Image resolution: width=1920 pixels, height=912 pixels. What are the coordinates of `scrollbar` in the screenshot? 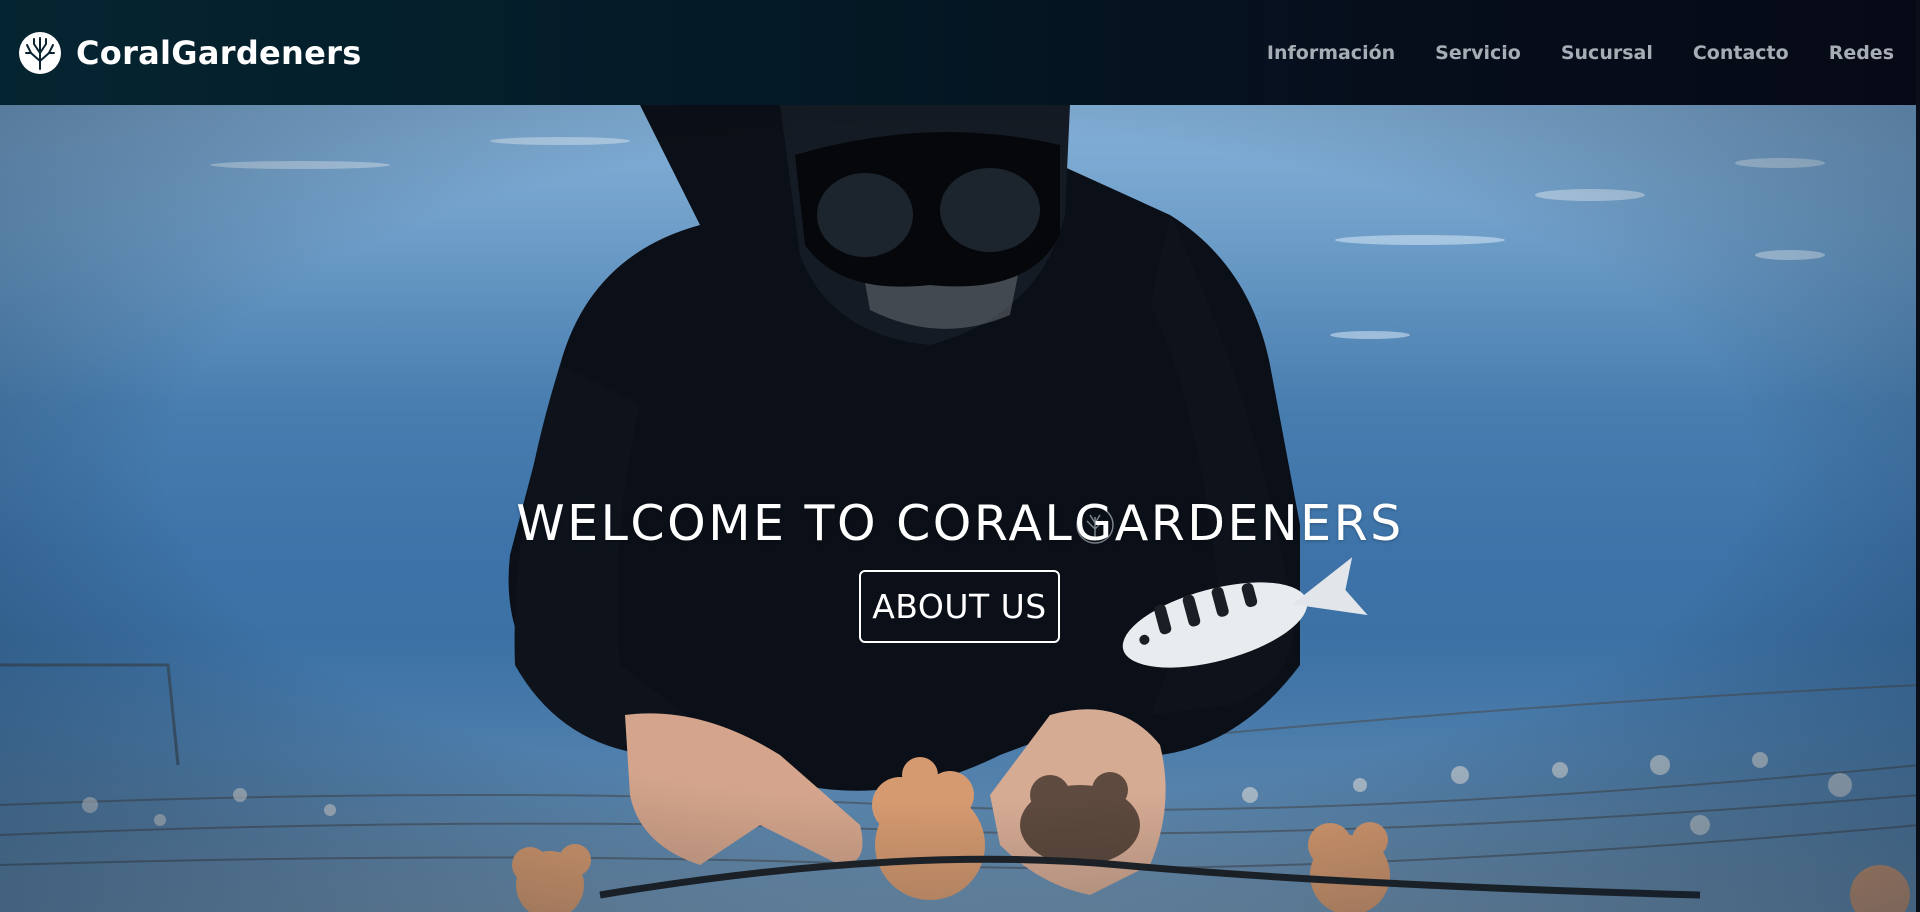 It's located at (1918, 456).